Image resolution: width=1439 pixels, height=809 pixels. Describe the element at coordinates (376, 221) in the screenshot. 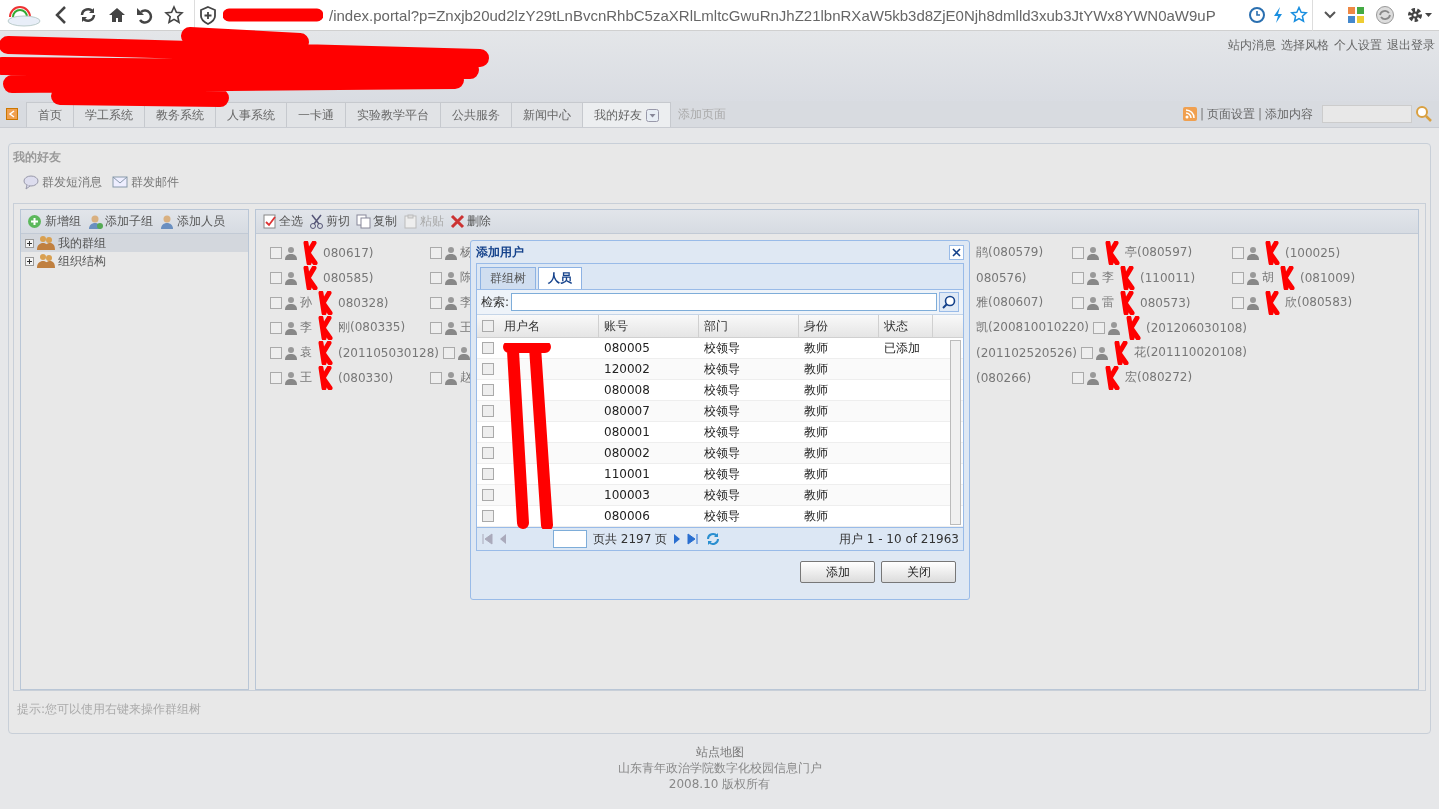

I see `toolbar-button: 复制` at that location.